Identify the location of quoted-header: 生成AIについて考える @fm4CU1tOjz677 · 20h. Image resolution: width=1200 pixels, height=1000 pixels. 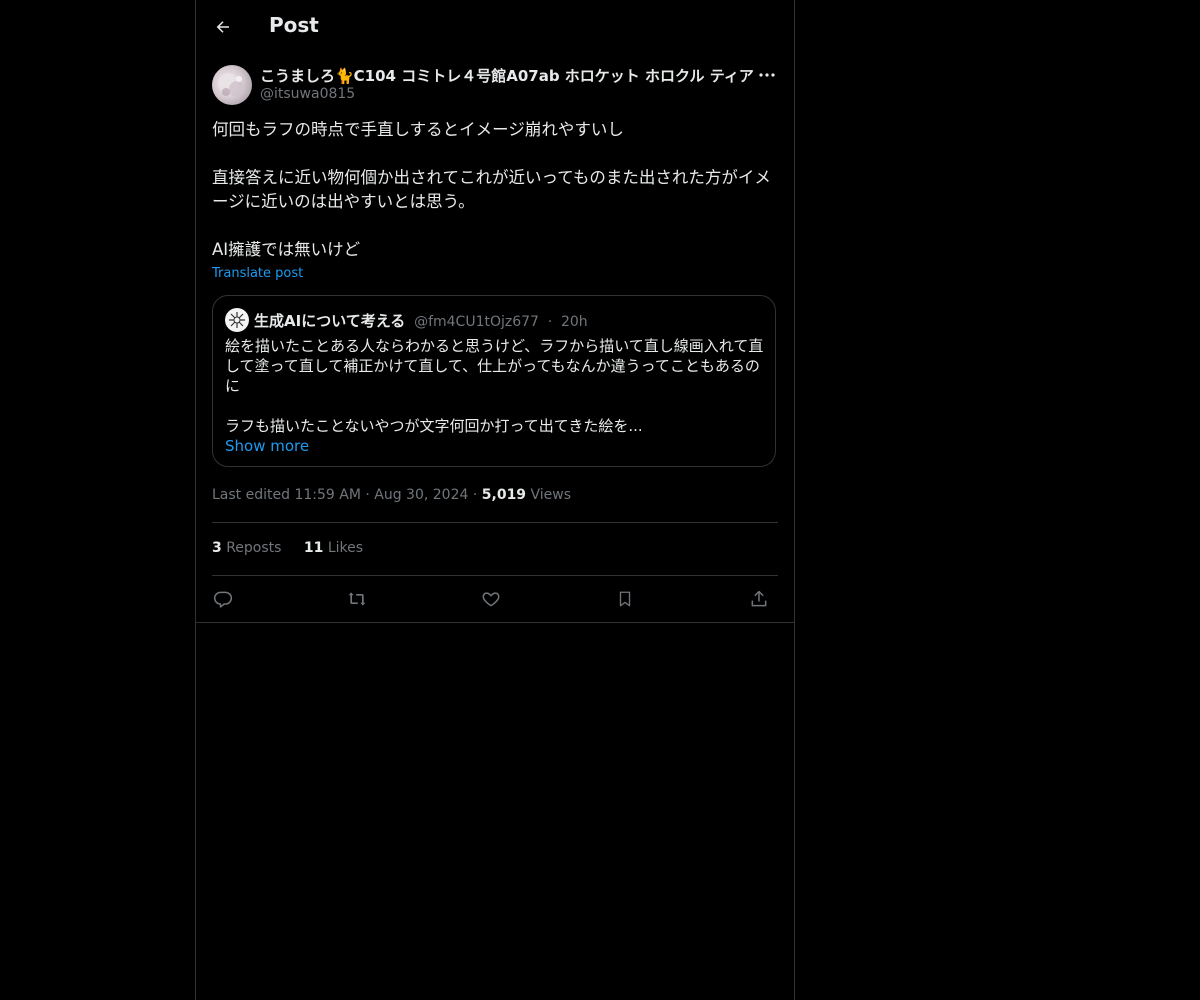
(421, 320).